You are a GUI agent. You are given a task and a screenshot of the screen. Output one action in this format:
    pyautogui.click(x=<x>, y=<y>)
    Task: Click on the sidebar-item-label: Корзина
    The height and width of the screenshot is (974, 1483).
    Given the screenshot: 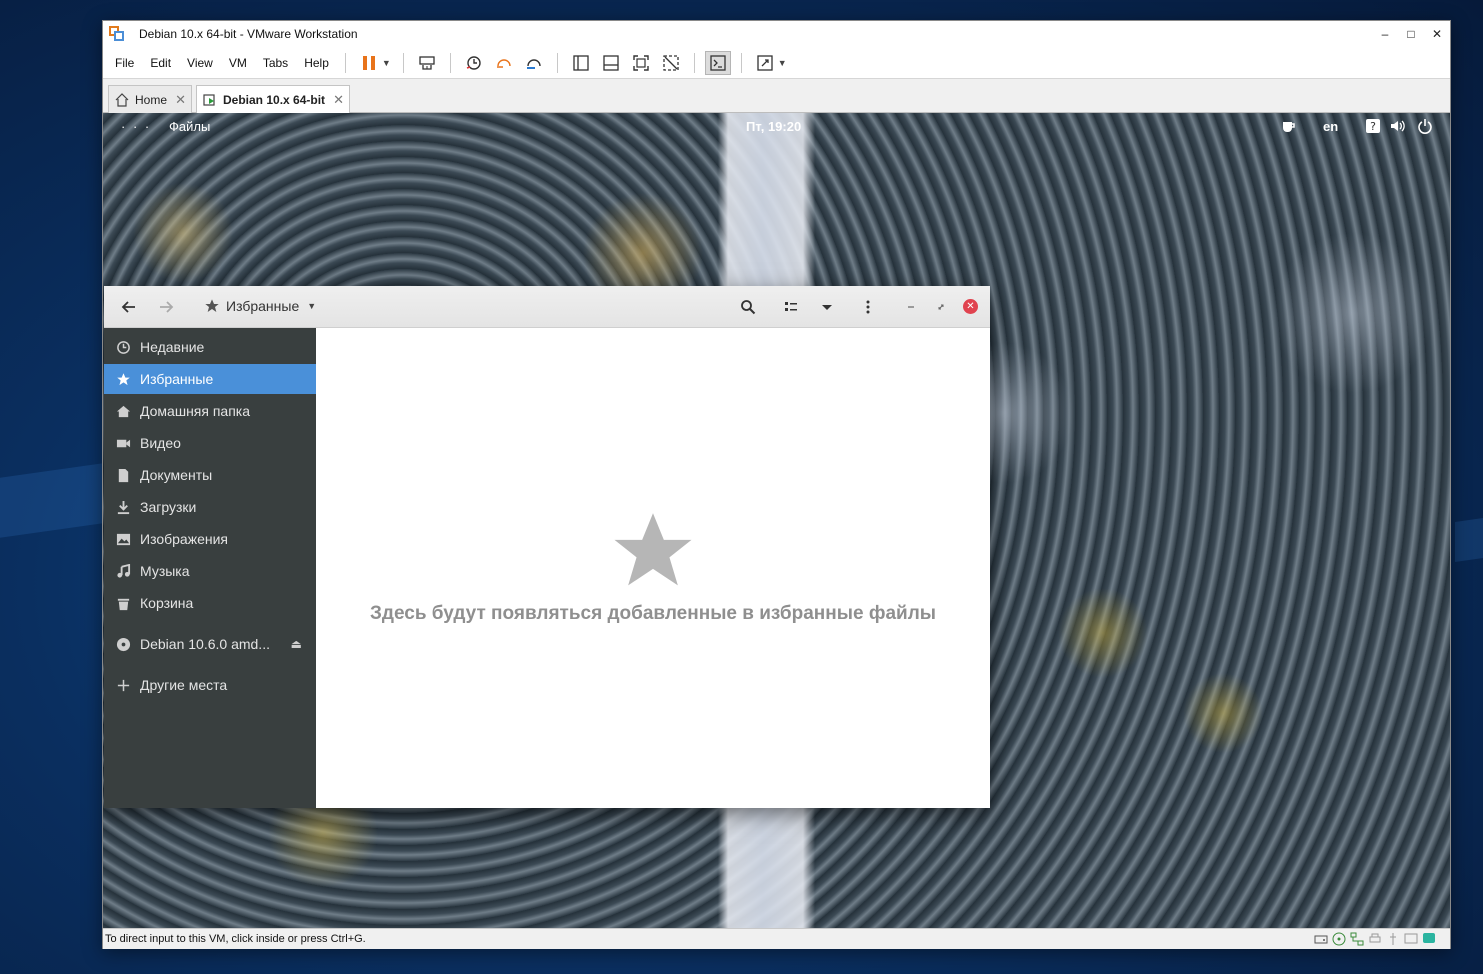 What is the action you would take?
    pyautogui.click(x=167, y=603)
    